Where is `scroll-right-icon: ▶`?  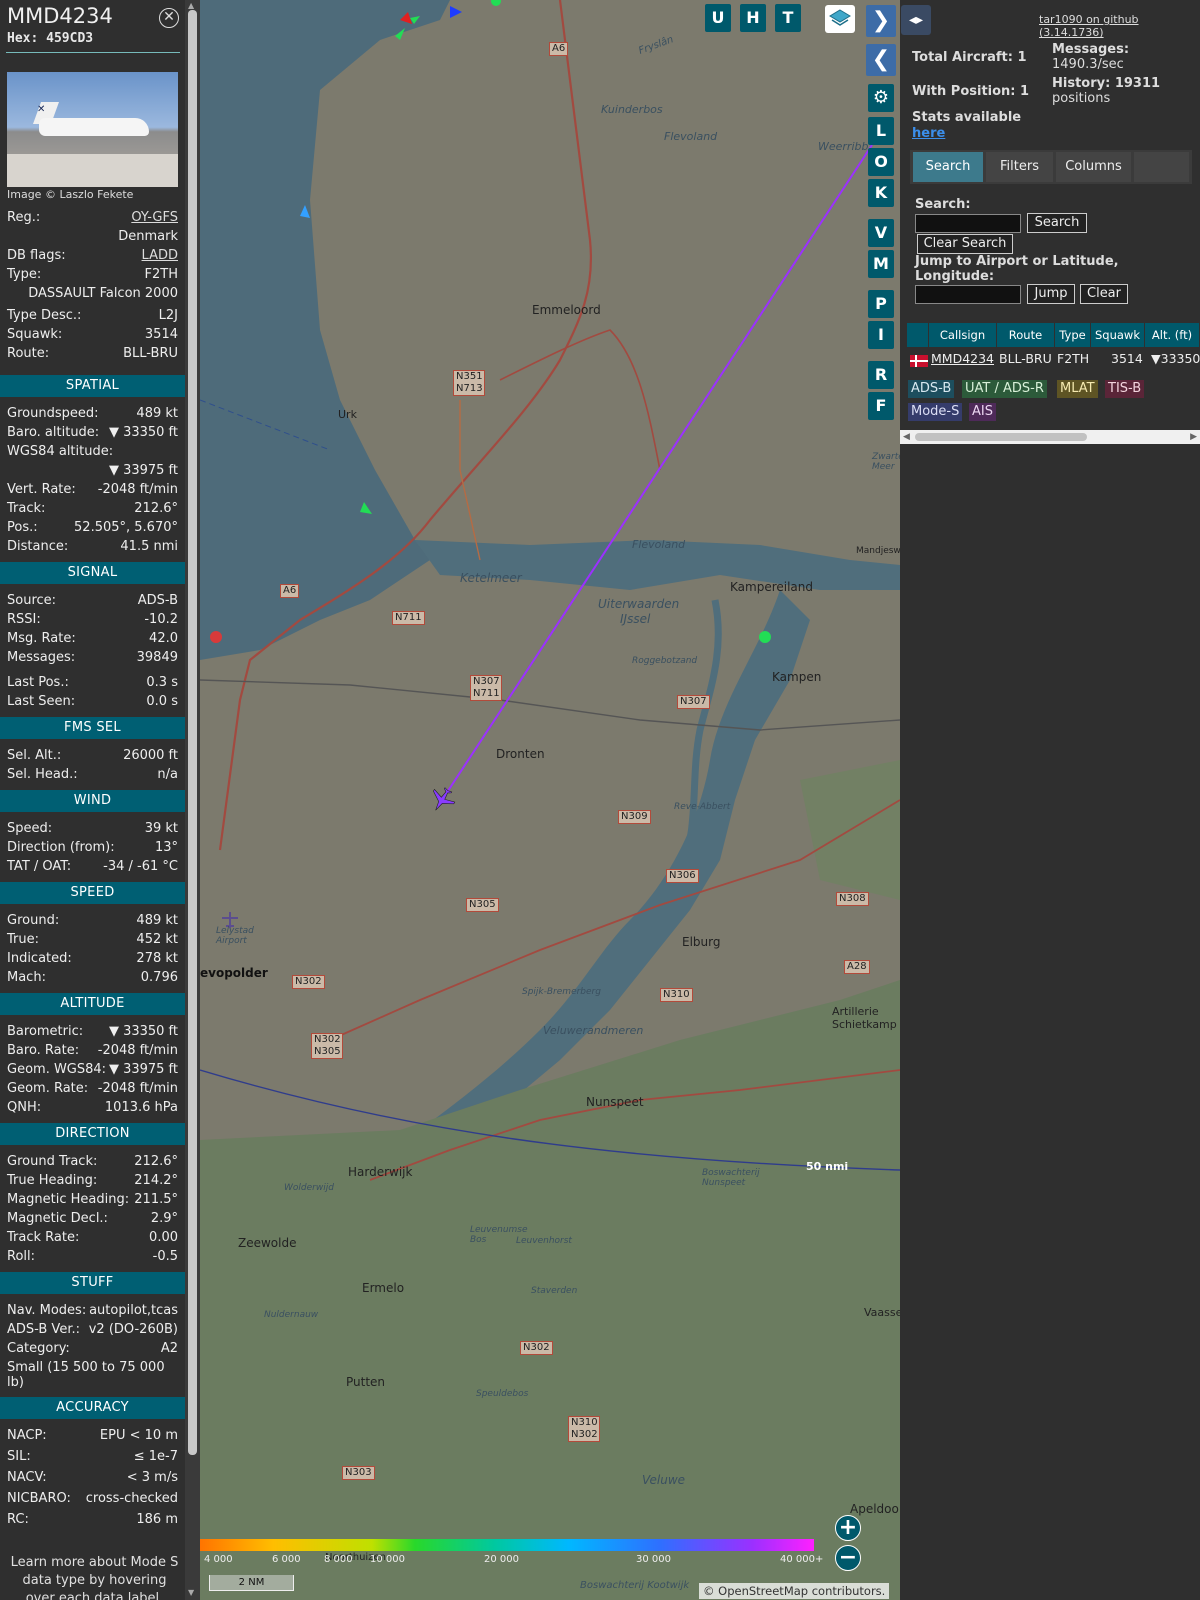 scroll-right-icon: ▶ is located at coordinates (1193, 437).